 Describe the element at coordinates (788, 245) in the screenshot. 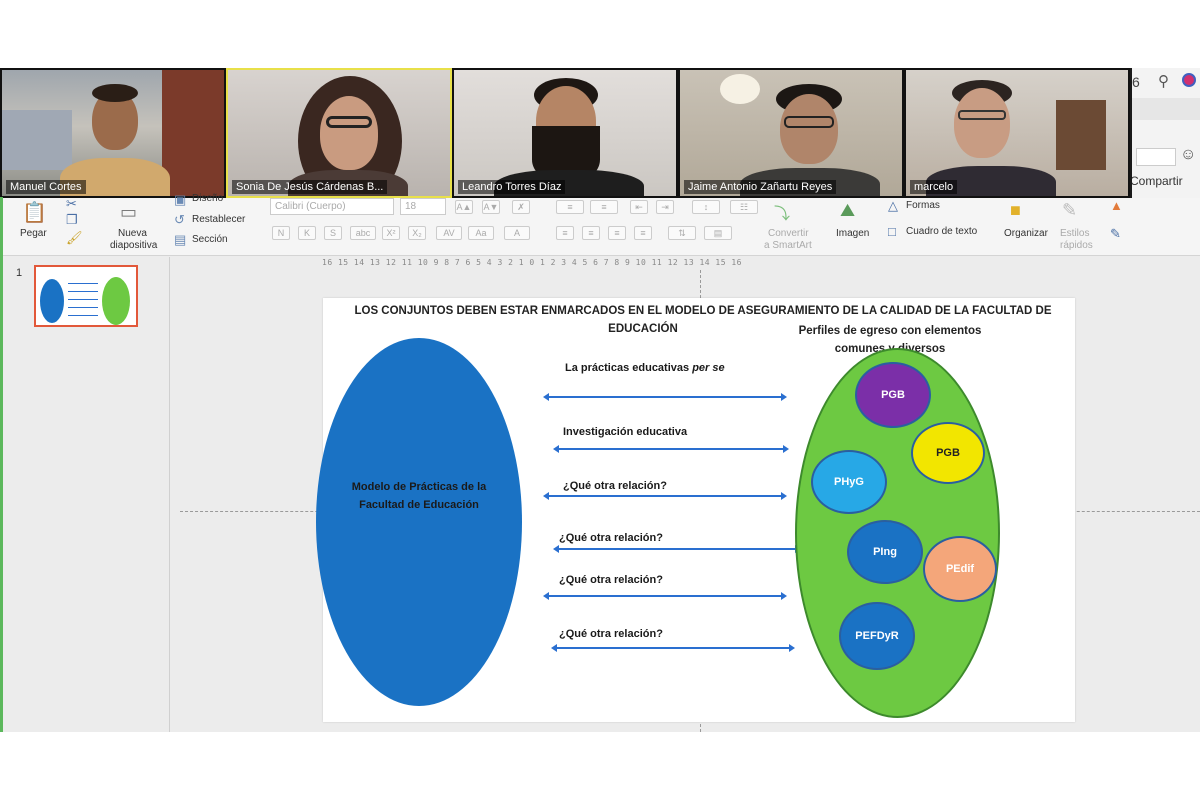

I see `convert-smartart-label-2: a SmartArt` at that location.